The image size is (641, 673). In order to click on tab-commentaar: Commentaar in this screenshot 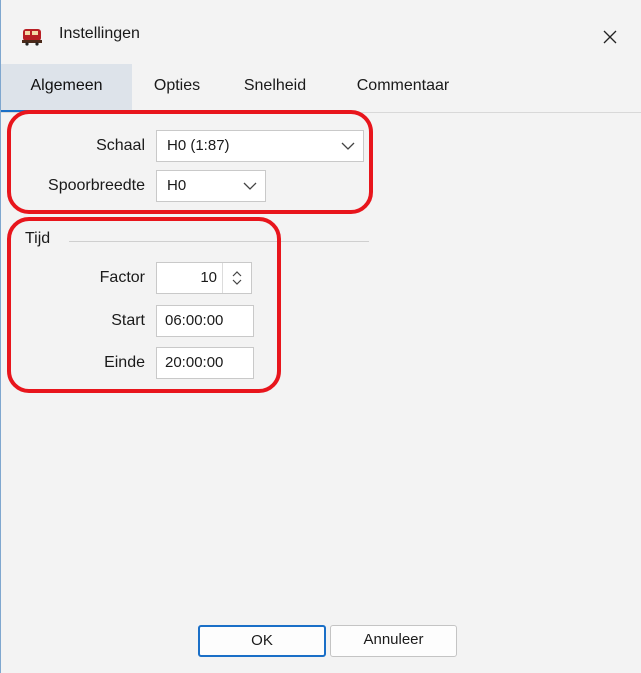, I will do `click(403, 87)`.